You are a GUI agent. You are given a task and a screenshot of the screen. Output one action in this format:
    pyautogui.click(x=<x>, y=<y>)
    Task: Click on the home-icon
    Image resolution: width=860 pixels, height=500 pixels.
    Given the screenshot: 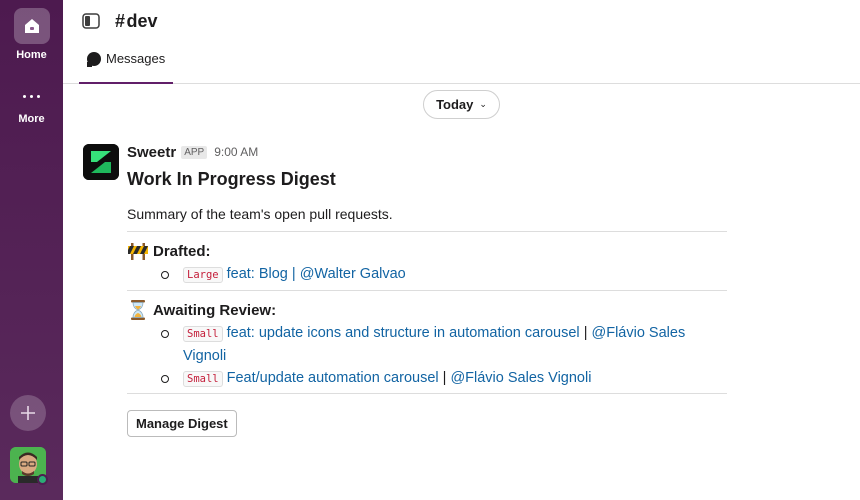 What is the action you would take?
    pyautogui.click(x=31, y=26)
    